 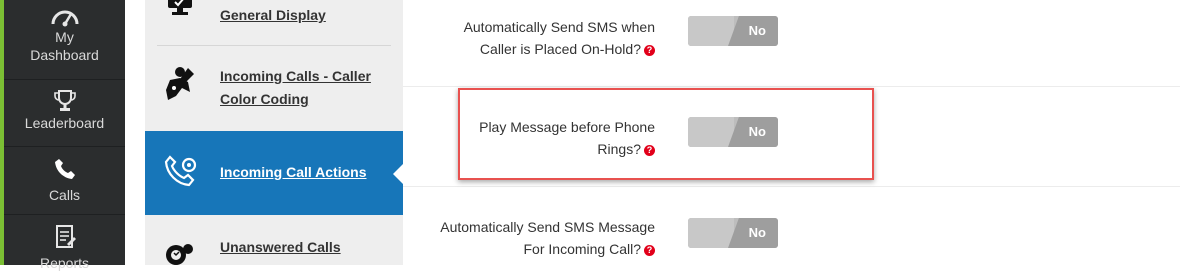 What do you see at coordinates (273, 15) in the screenshot?
I see `menu-item-label: General Display` at bounding box center [273, 15].